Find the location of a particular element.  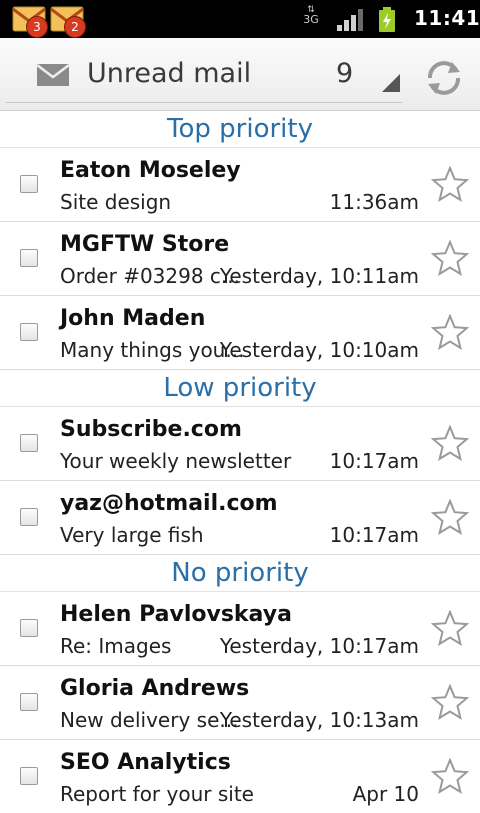

message-sender: yaz@hotmail.com is located at coordinates (169, 503).